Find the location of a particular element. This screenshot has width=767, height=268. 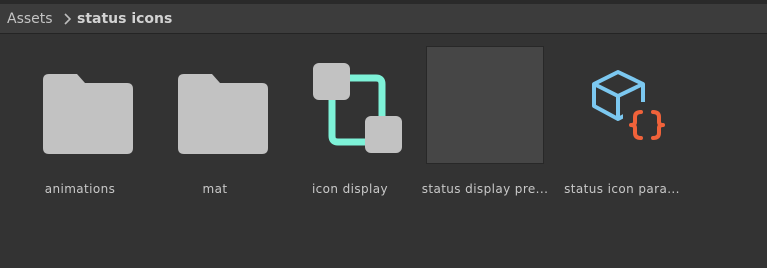

toolbar-edge is located at coordinates (383, 2).